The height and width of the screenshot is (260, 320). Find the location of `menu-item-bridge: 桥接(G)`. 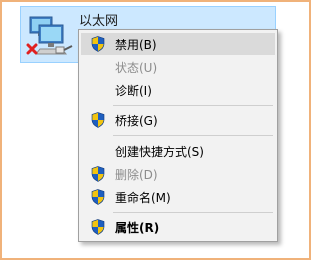

menu-item-bridge: 桥接(G) is located at coordinates (178, 120).